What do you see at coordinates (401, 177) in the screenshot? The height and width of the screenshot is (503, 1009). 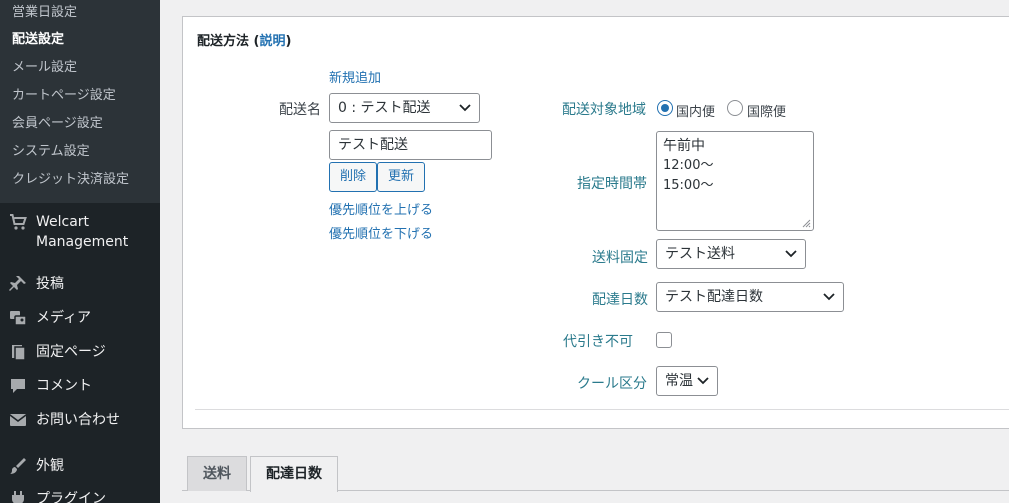 I see `update-button: 更新` at bounding box center [401, 177].